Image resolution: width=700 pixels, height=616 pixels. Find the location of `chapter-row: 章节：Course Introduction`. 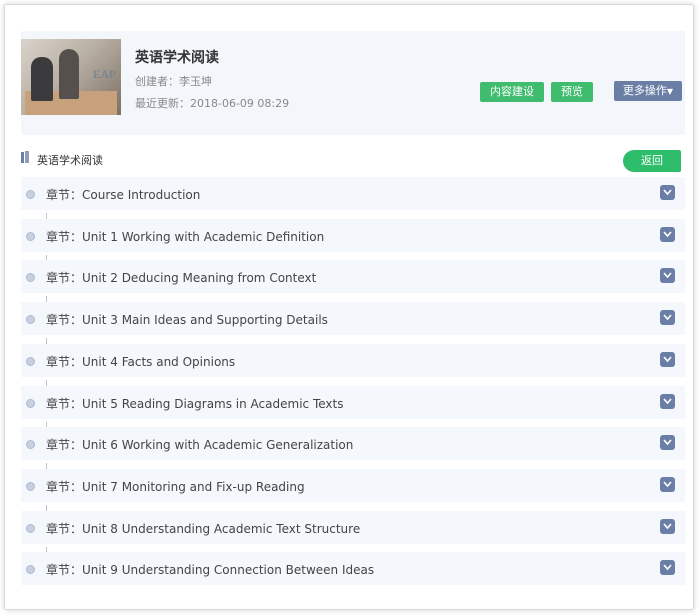

chapter-row: 章节：Course Introduction is located at coordinates (353, 193).